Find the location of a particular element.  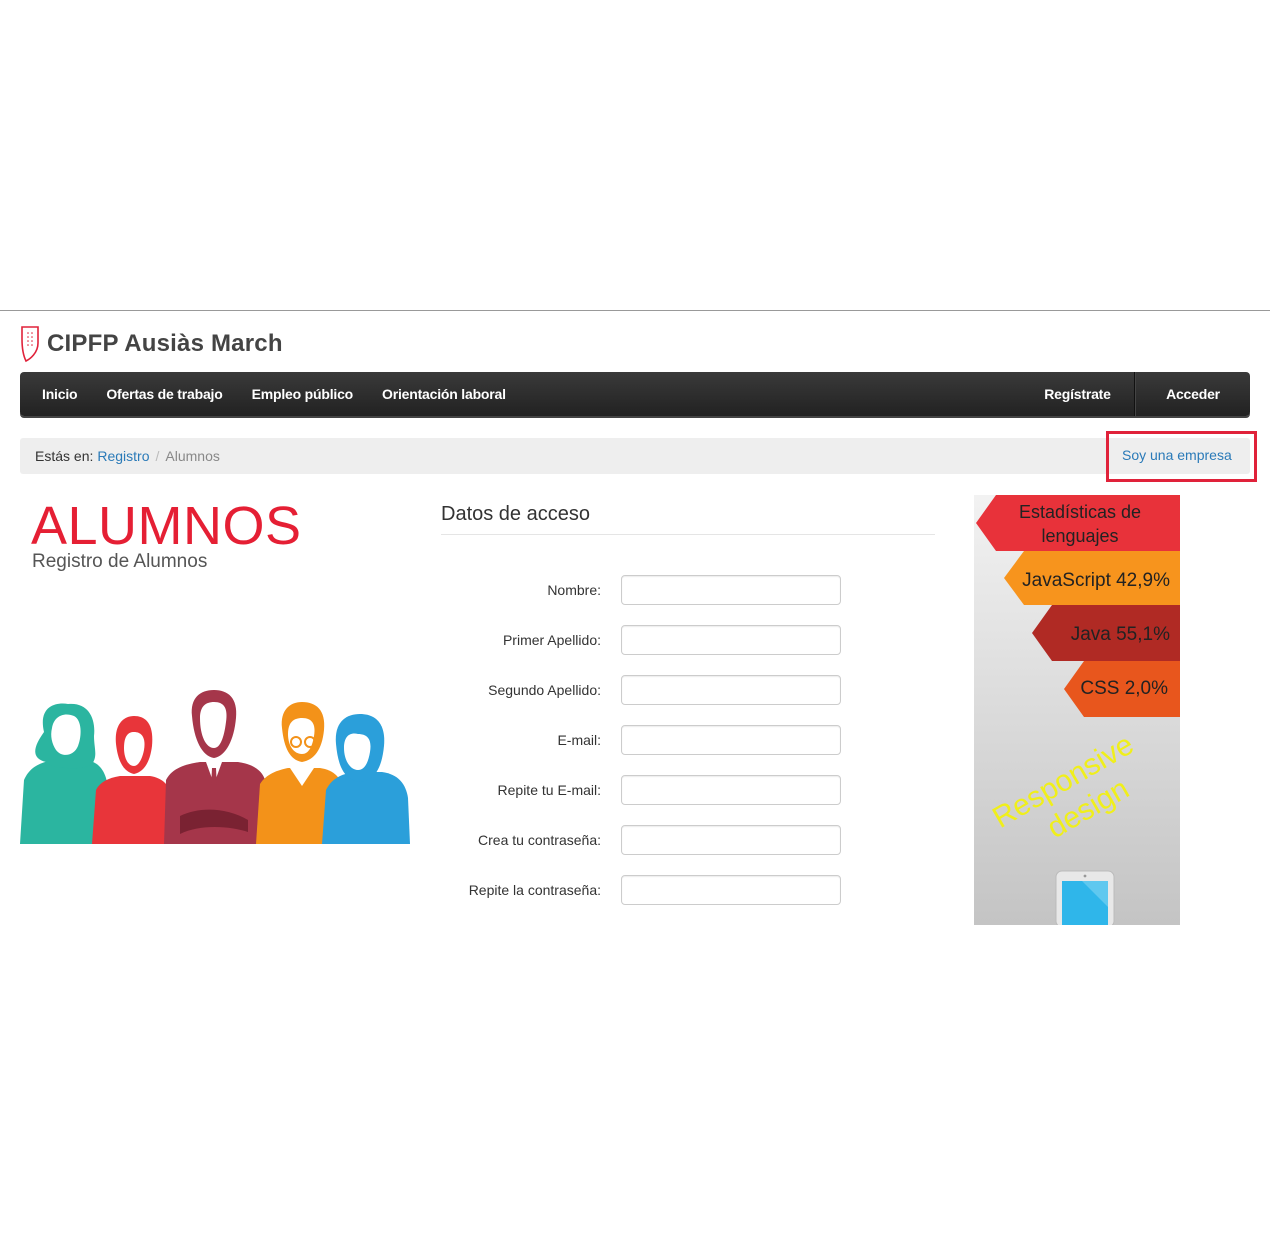

form-title-divider is located at coordinates (688, 534).